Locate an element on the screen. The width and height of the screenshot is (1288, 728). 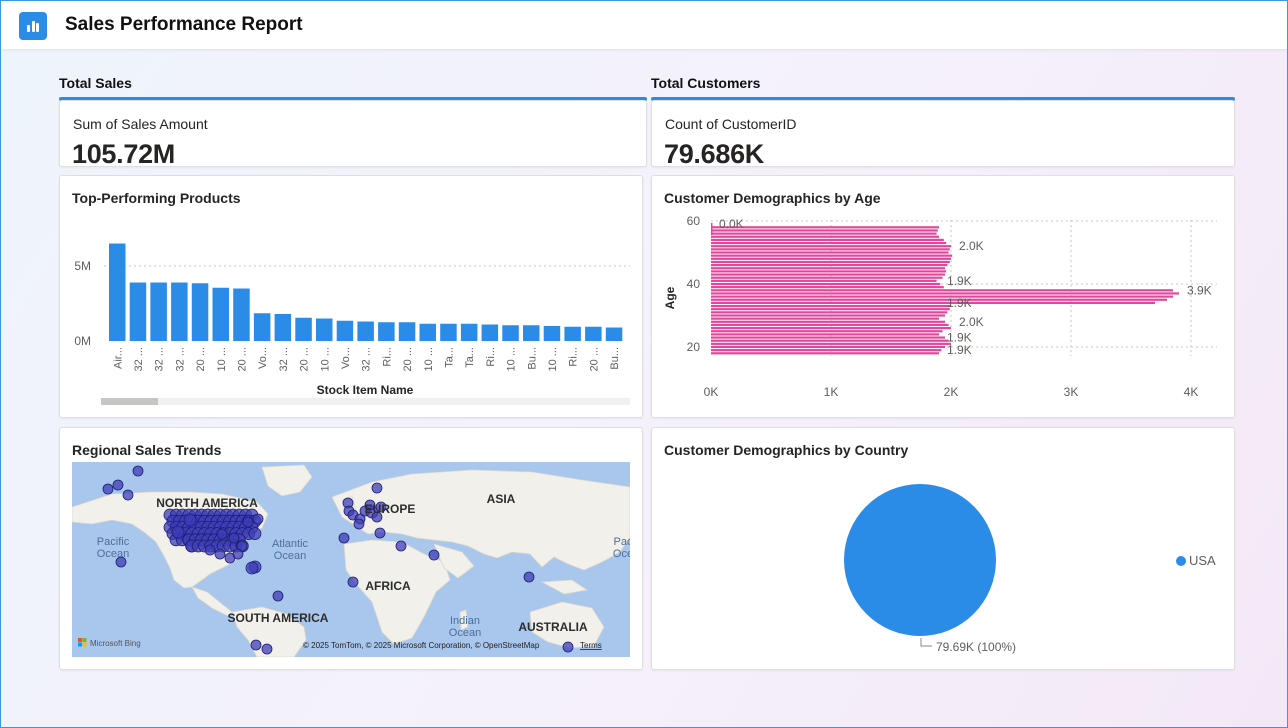
pie-leader-line is located at coordinates (926, 642).